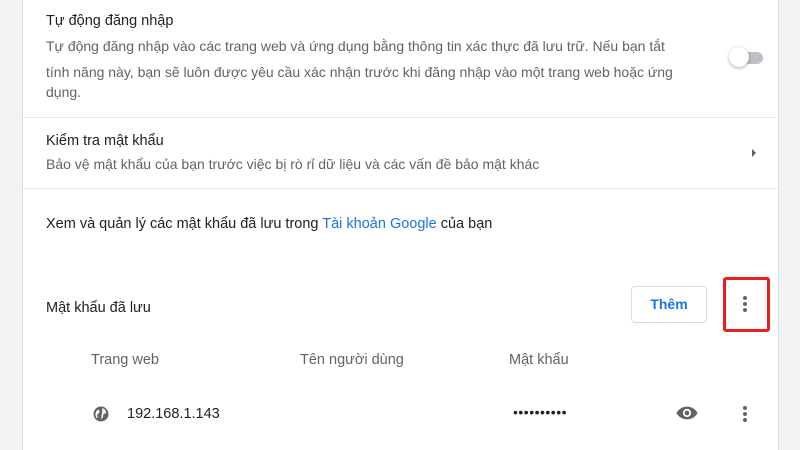  I want to click on google-account-link: Tài khoản Google, so click(379, 224).